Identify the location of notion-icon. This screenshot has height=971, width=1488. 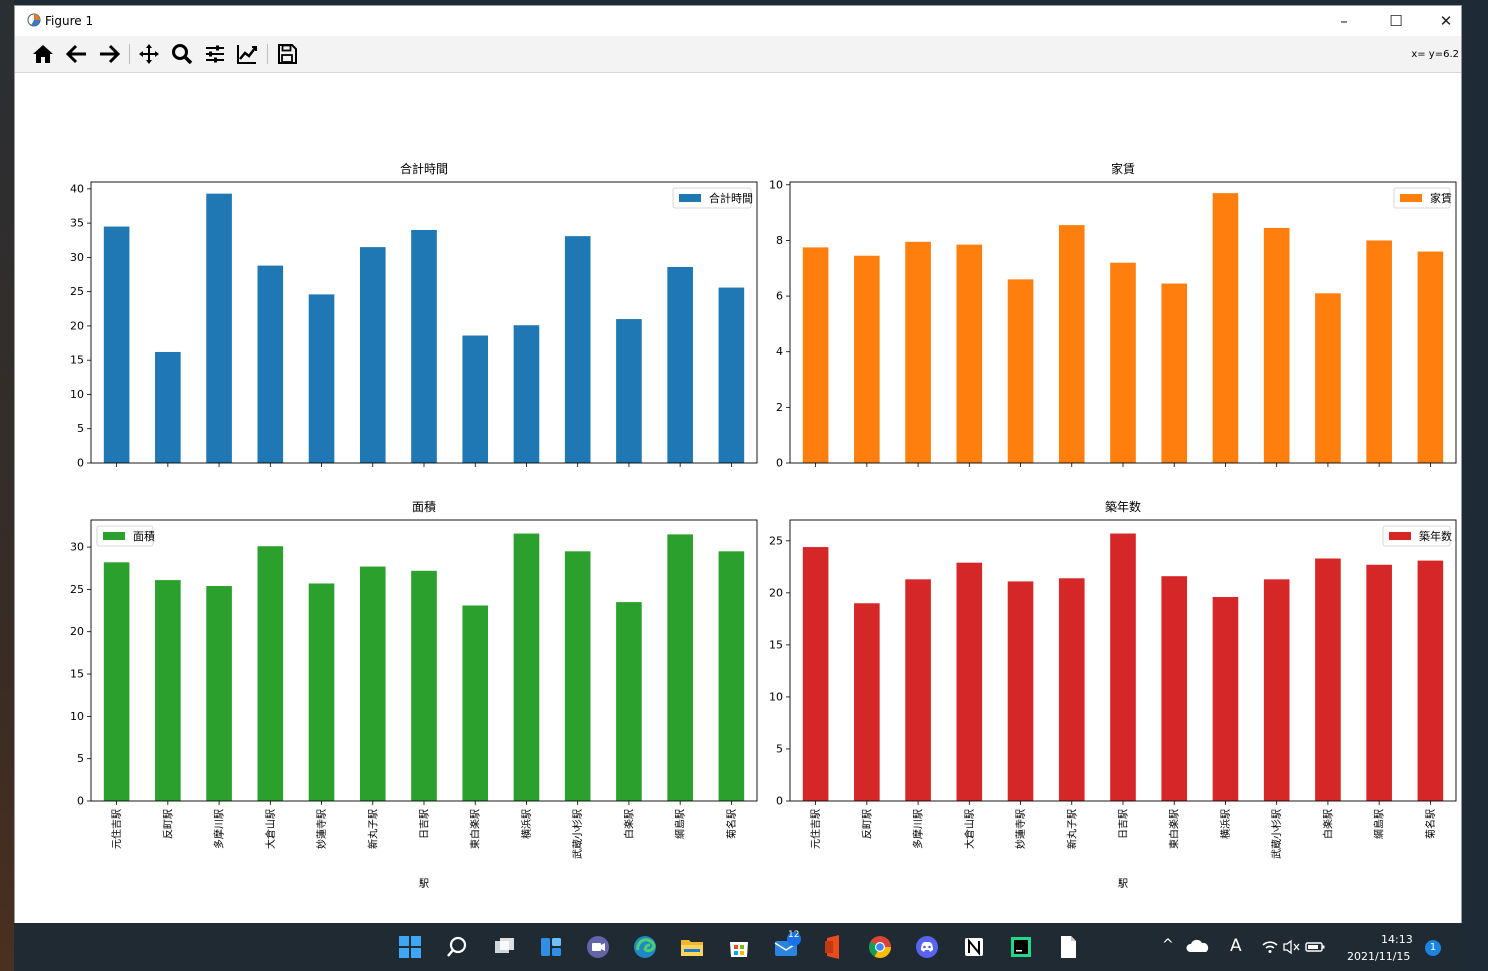
(974, 947).